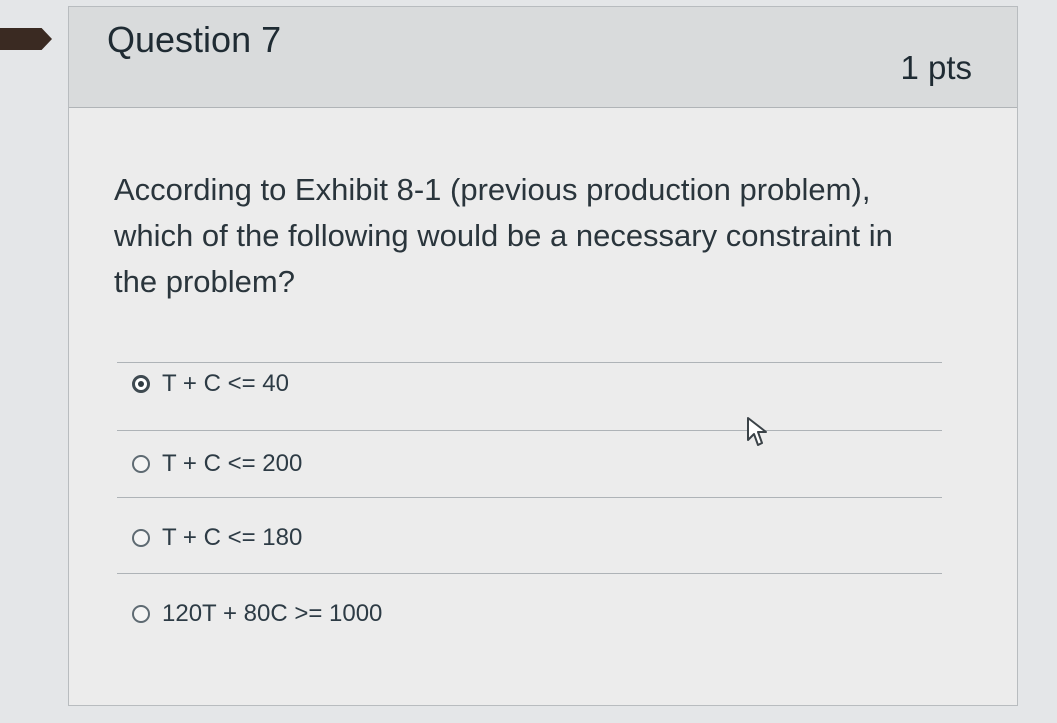 This screenshot has height=723, width=1057. I want to click on question-title: Question 7, so click(194, 39).